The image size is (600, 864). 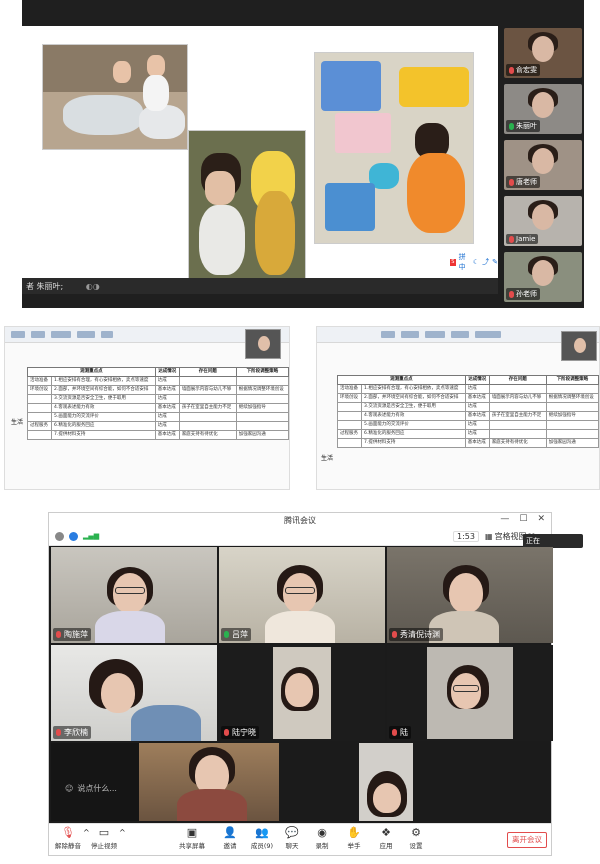 I want to click on users-icon: 👥, so click(x=262, y=832).